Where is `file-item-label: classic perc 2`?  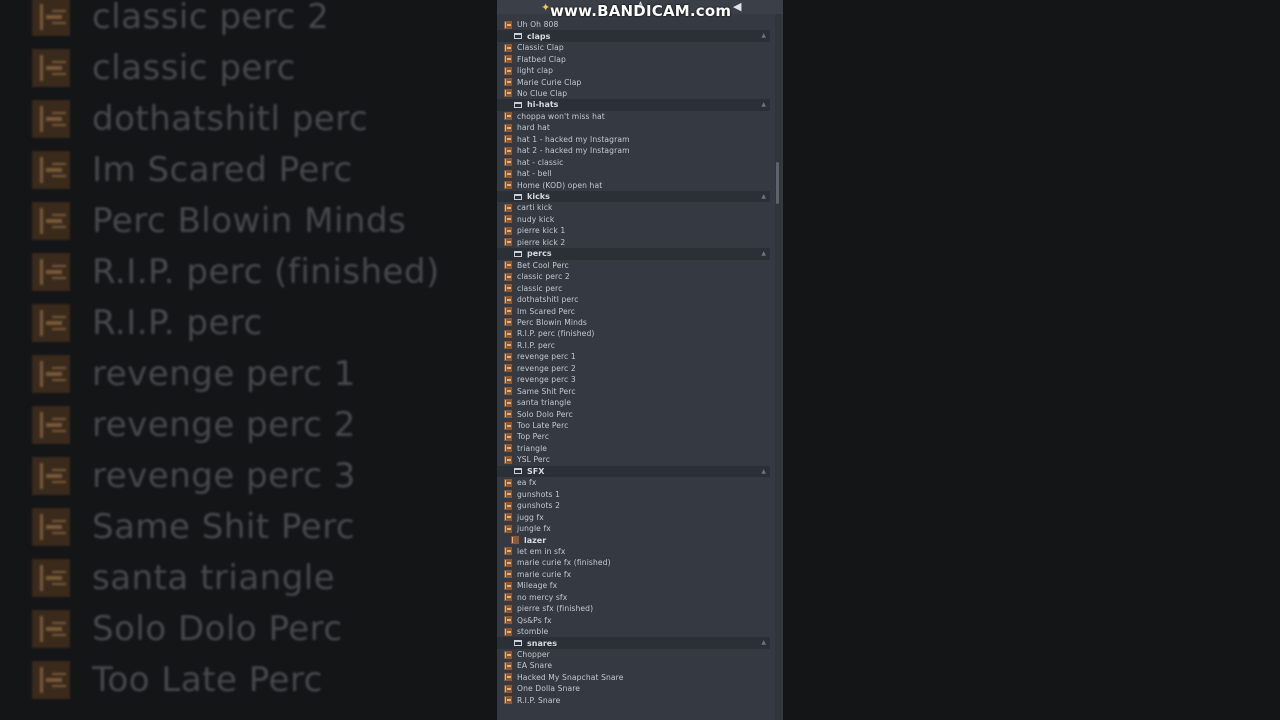
file-item-label: classic perc 2 is located at coordinates (543, 277).